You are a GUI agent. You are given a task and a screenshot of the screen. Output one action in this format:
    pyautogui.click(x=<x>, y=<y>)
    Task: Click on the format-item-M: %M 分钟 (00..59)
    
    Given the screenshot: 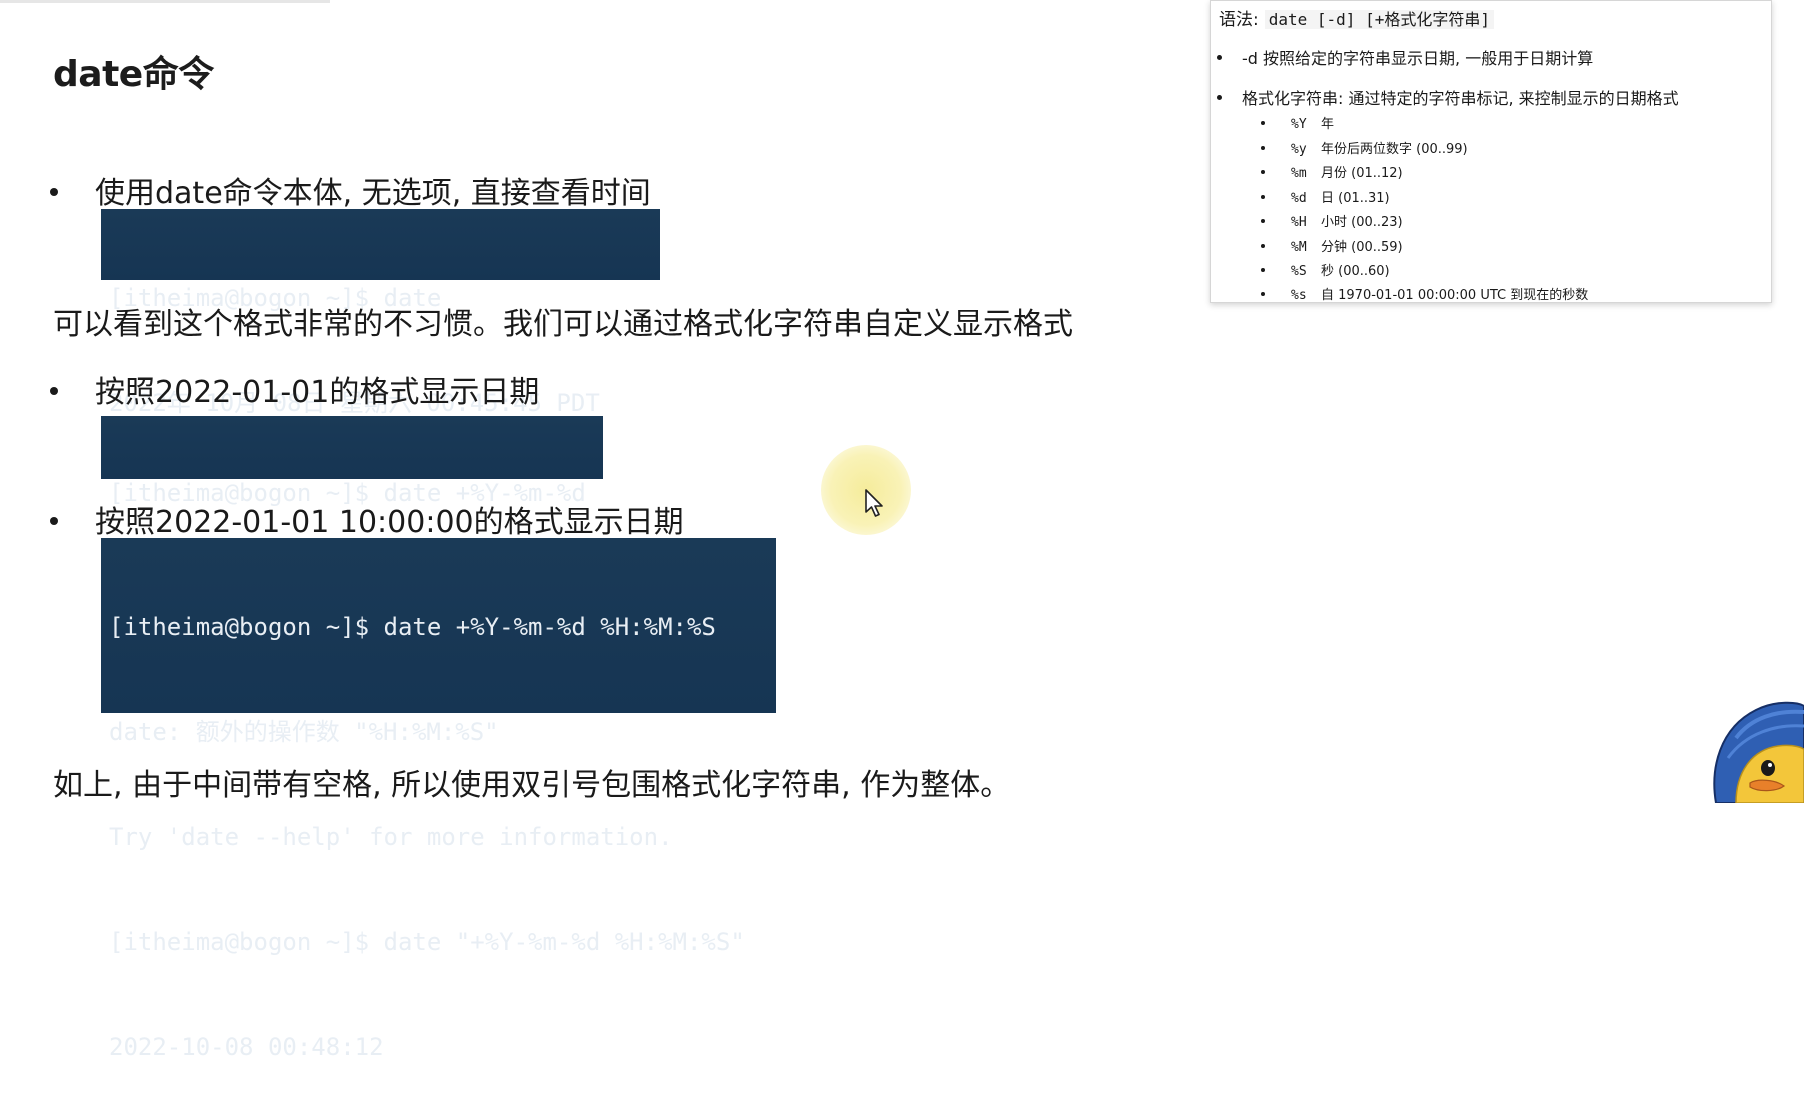 What is the action you would take?
    pyautogui.click(x=1332, y=245)
    